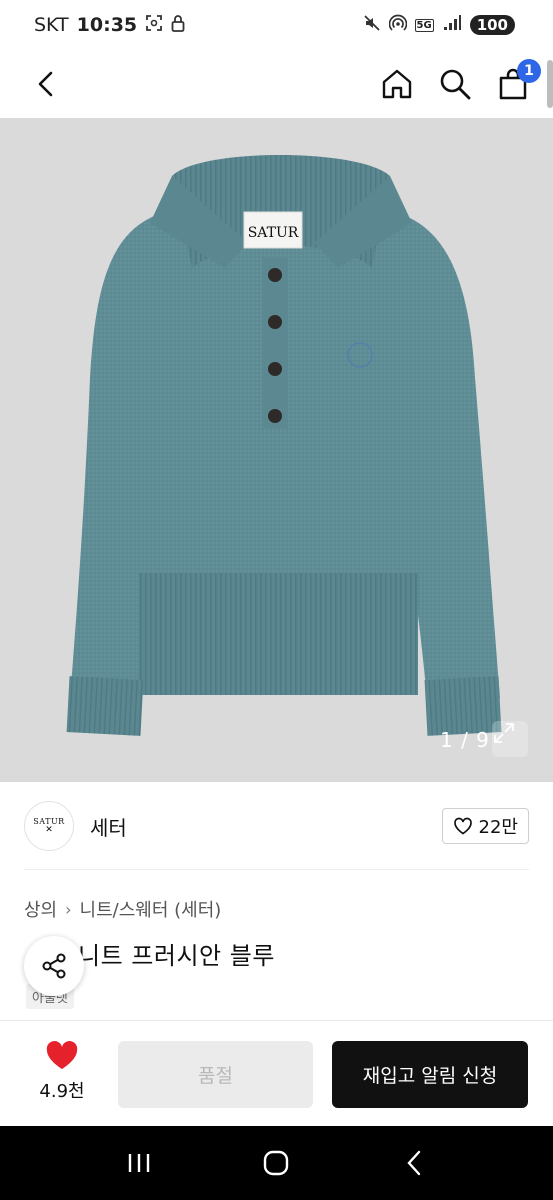  What do you see at coordinates (51, 25) in the screenshot?
I see `carrier-label: SKT` at bounding box center [51, 25].